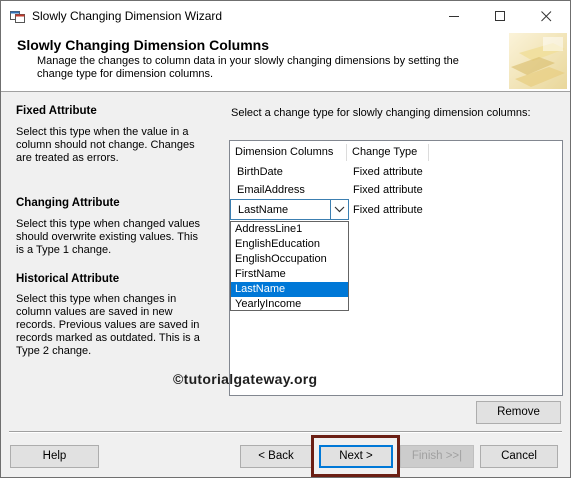 The image size is (571, 478). What do you see at coordinates (285, 432) in the screenshot?
I see `footer-separator` at bounding box center [285, 432].